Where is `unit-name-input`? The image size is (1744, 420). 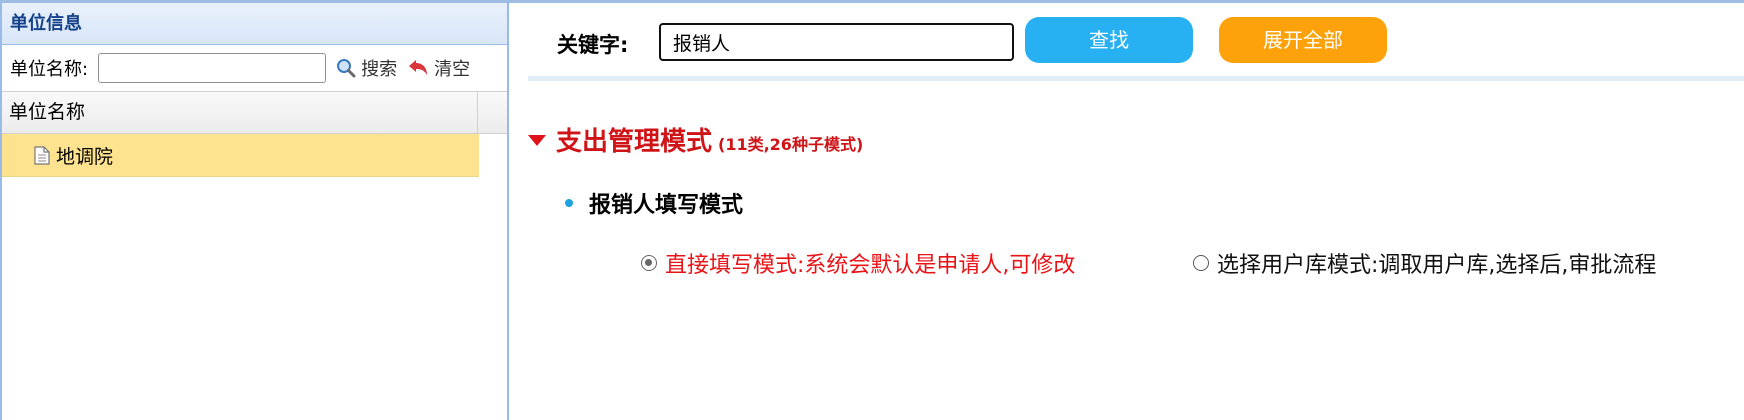
unit-name-input is located at coordinates (212, 68).